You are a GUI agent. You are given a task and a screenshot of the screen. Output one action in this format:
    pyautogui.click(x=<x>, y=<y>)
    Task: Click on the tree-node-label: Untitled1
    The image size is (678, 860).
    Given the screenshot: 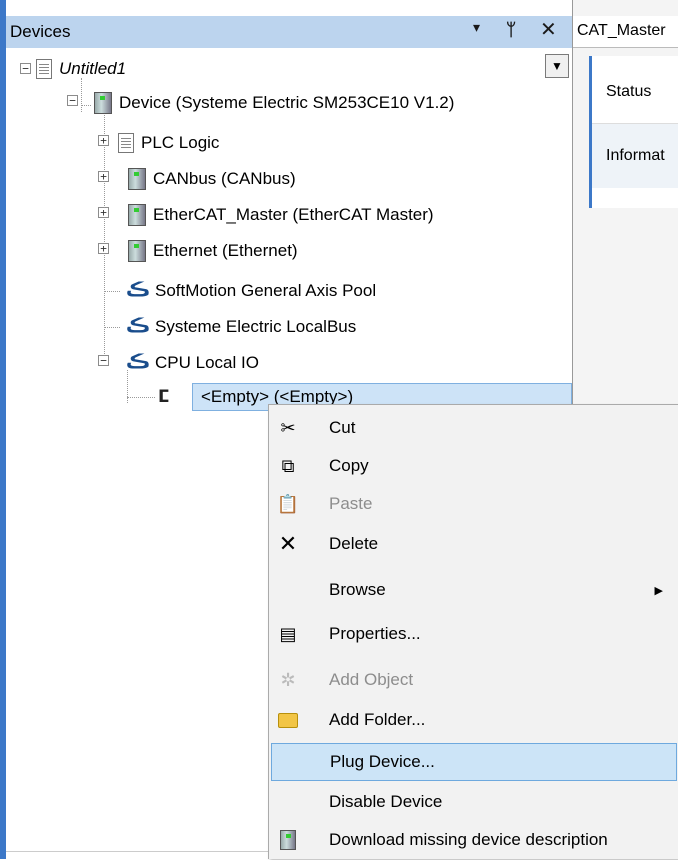 What is the action you would take?
    pyautogui.click(x=93, y=68)
    